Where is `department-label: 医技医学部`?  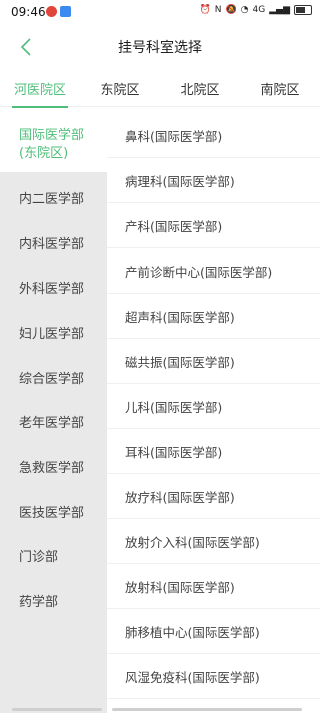 department-label: 医技医学部 is located at coordinates (52, 513).